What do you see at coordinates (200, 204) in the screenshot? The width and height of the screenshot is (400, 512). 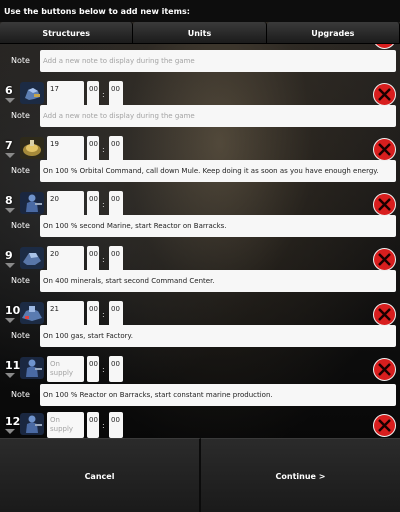 I see `build-step-row: 8 20 00 : 00` at bounding box center [200, 204].